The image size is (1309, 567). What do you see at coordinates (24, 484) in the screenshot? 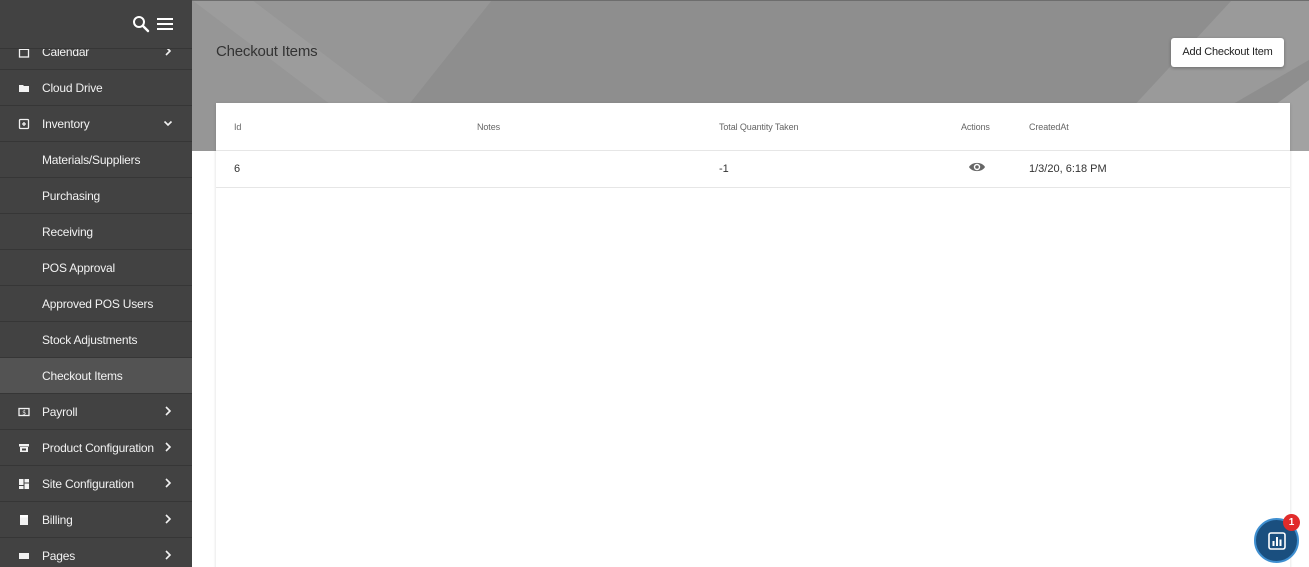
I see `dashboard-icon` at bounding box center [24, 484].